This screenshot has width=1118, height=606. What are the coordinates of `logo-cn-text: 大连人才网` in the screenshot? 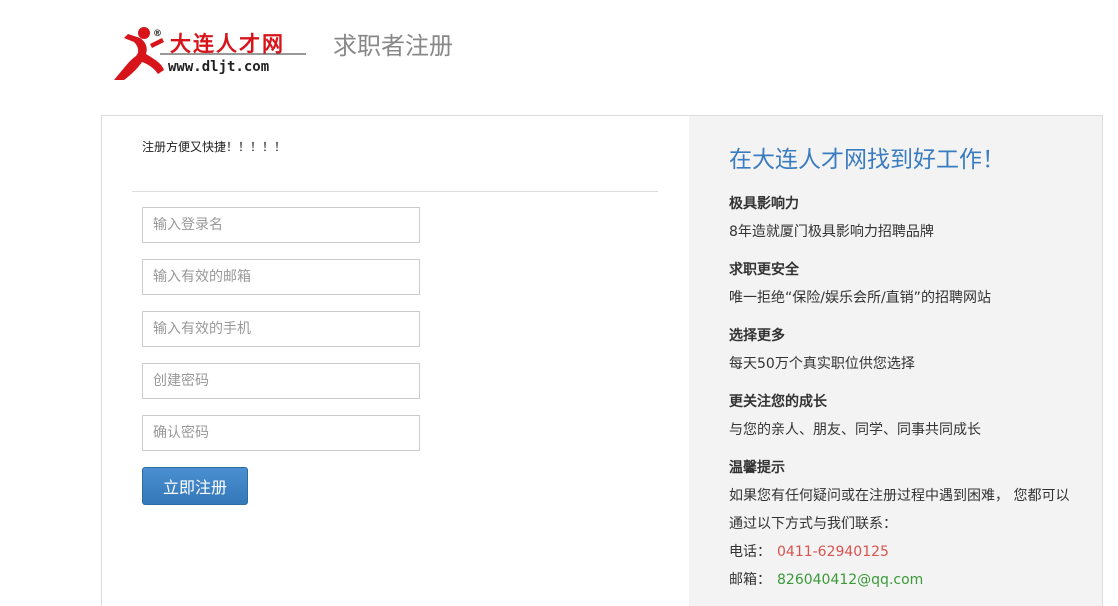 It's located at (227, 44).